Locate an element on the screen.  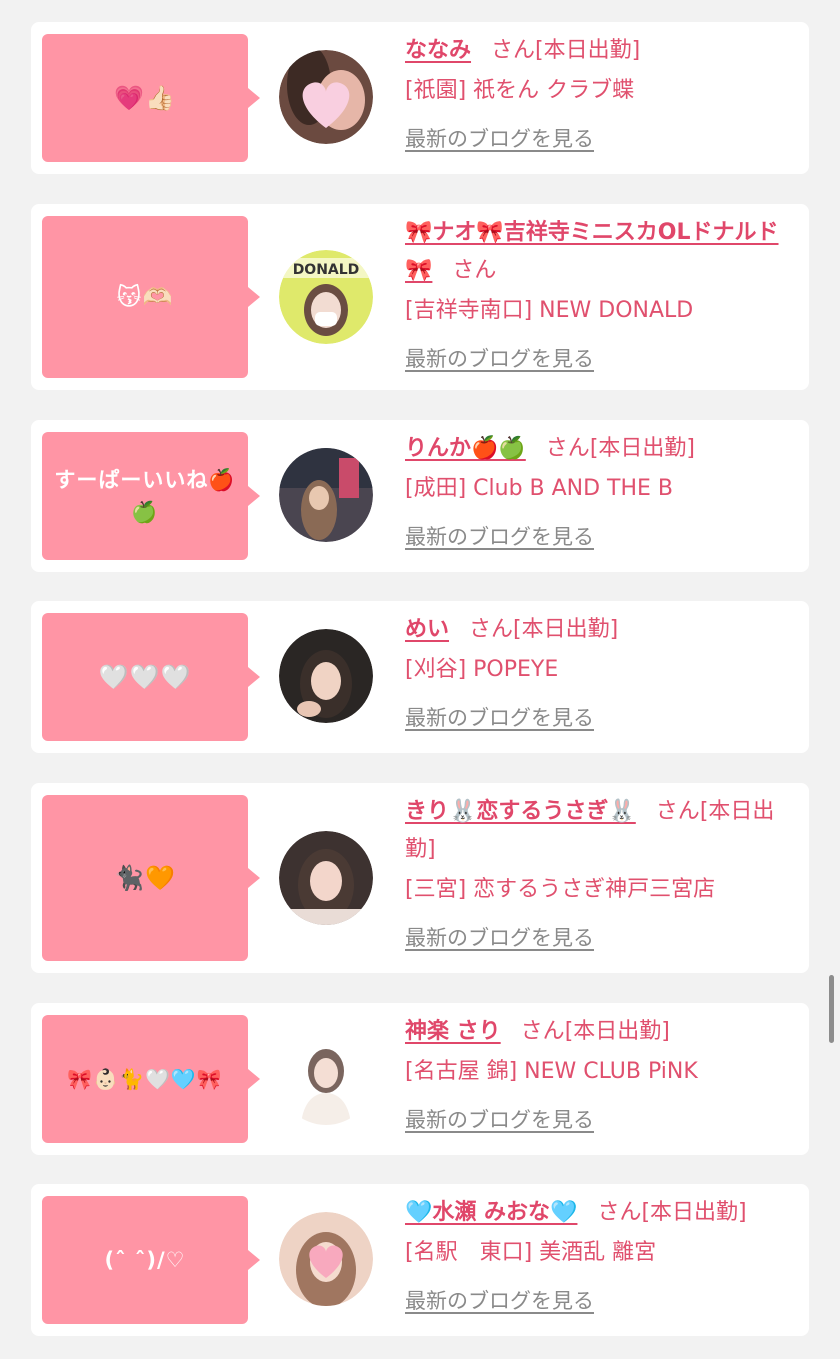
shop-name: [刈谷] POPEYE is located at coordinates (482, 669).